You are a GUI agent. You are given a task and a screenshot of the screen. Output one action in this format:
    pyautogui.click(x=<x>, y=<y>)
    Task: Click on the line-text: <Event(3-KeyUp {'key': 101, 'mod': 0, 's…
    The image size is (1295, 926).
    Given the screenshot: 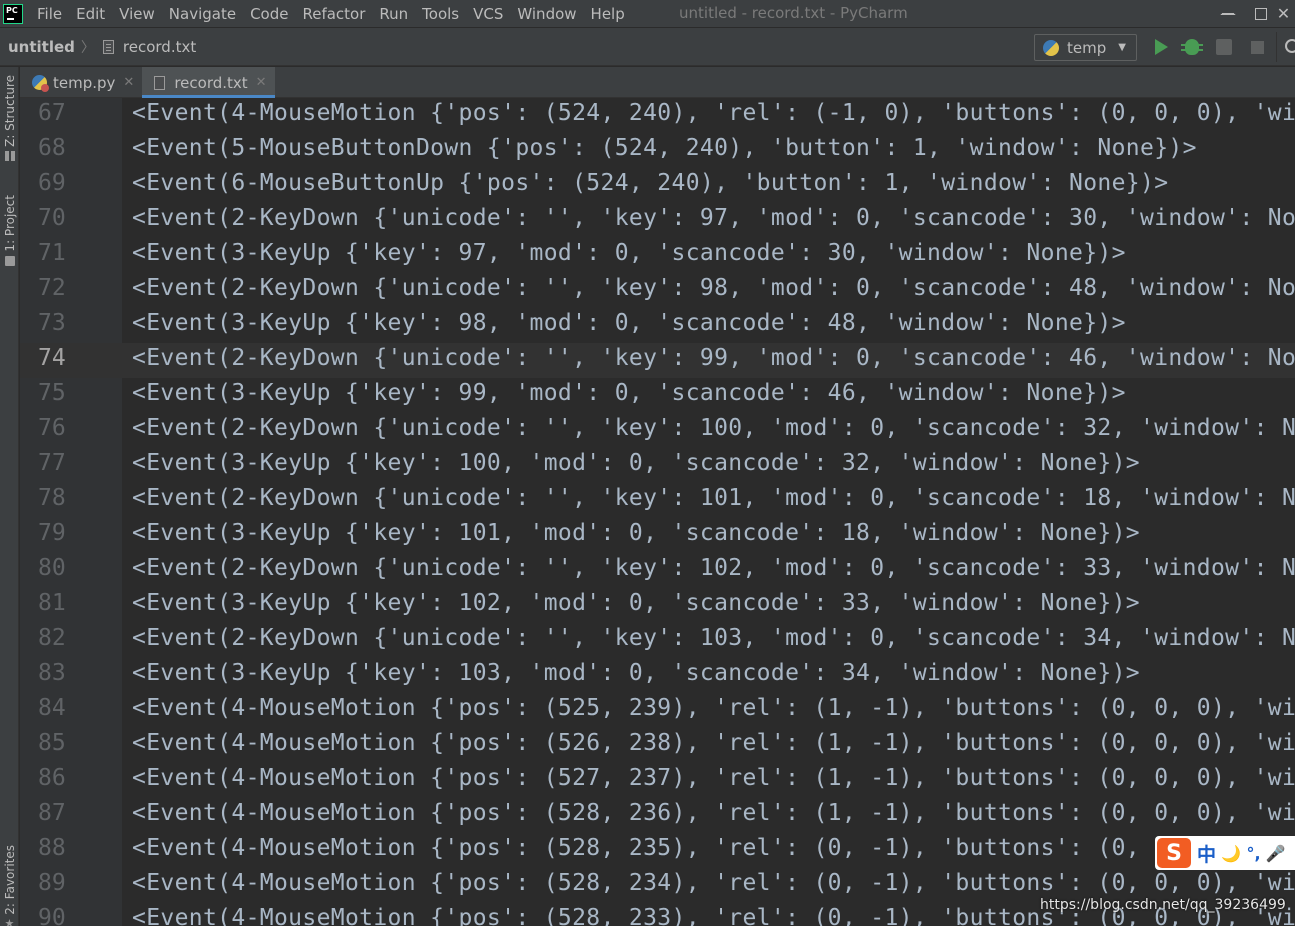 What is the action you would take?
    pyautogui.click(x=636, y=533)
    